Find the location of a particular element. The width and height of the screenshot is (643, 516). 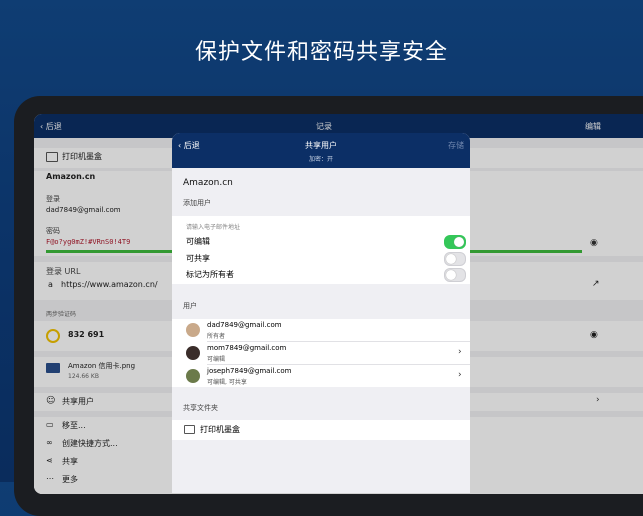

shared-folder-icon is located at coordinates (189, 429).